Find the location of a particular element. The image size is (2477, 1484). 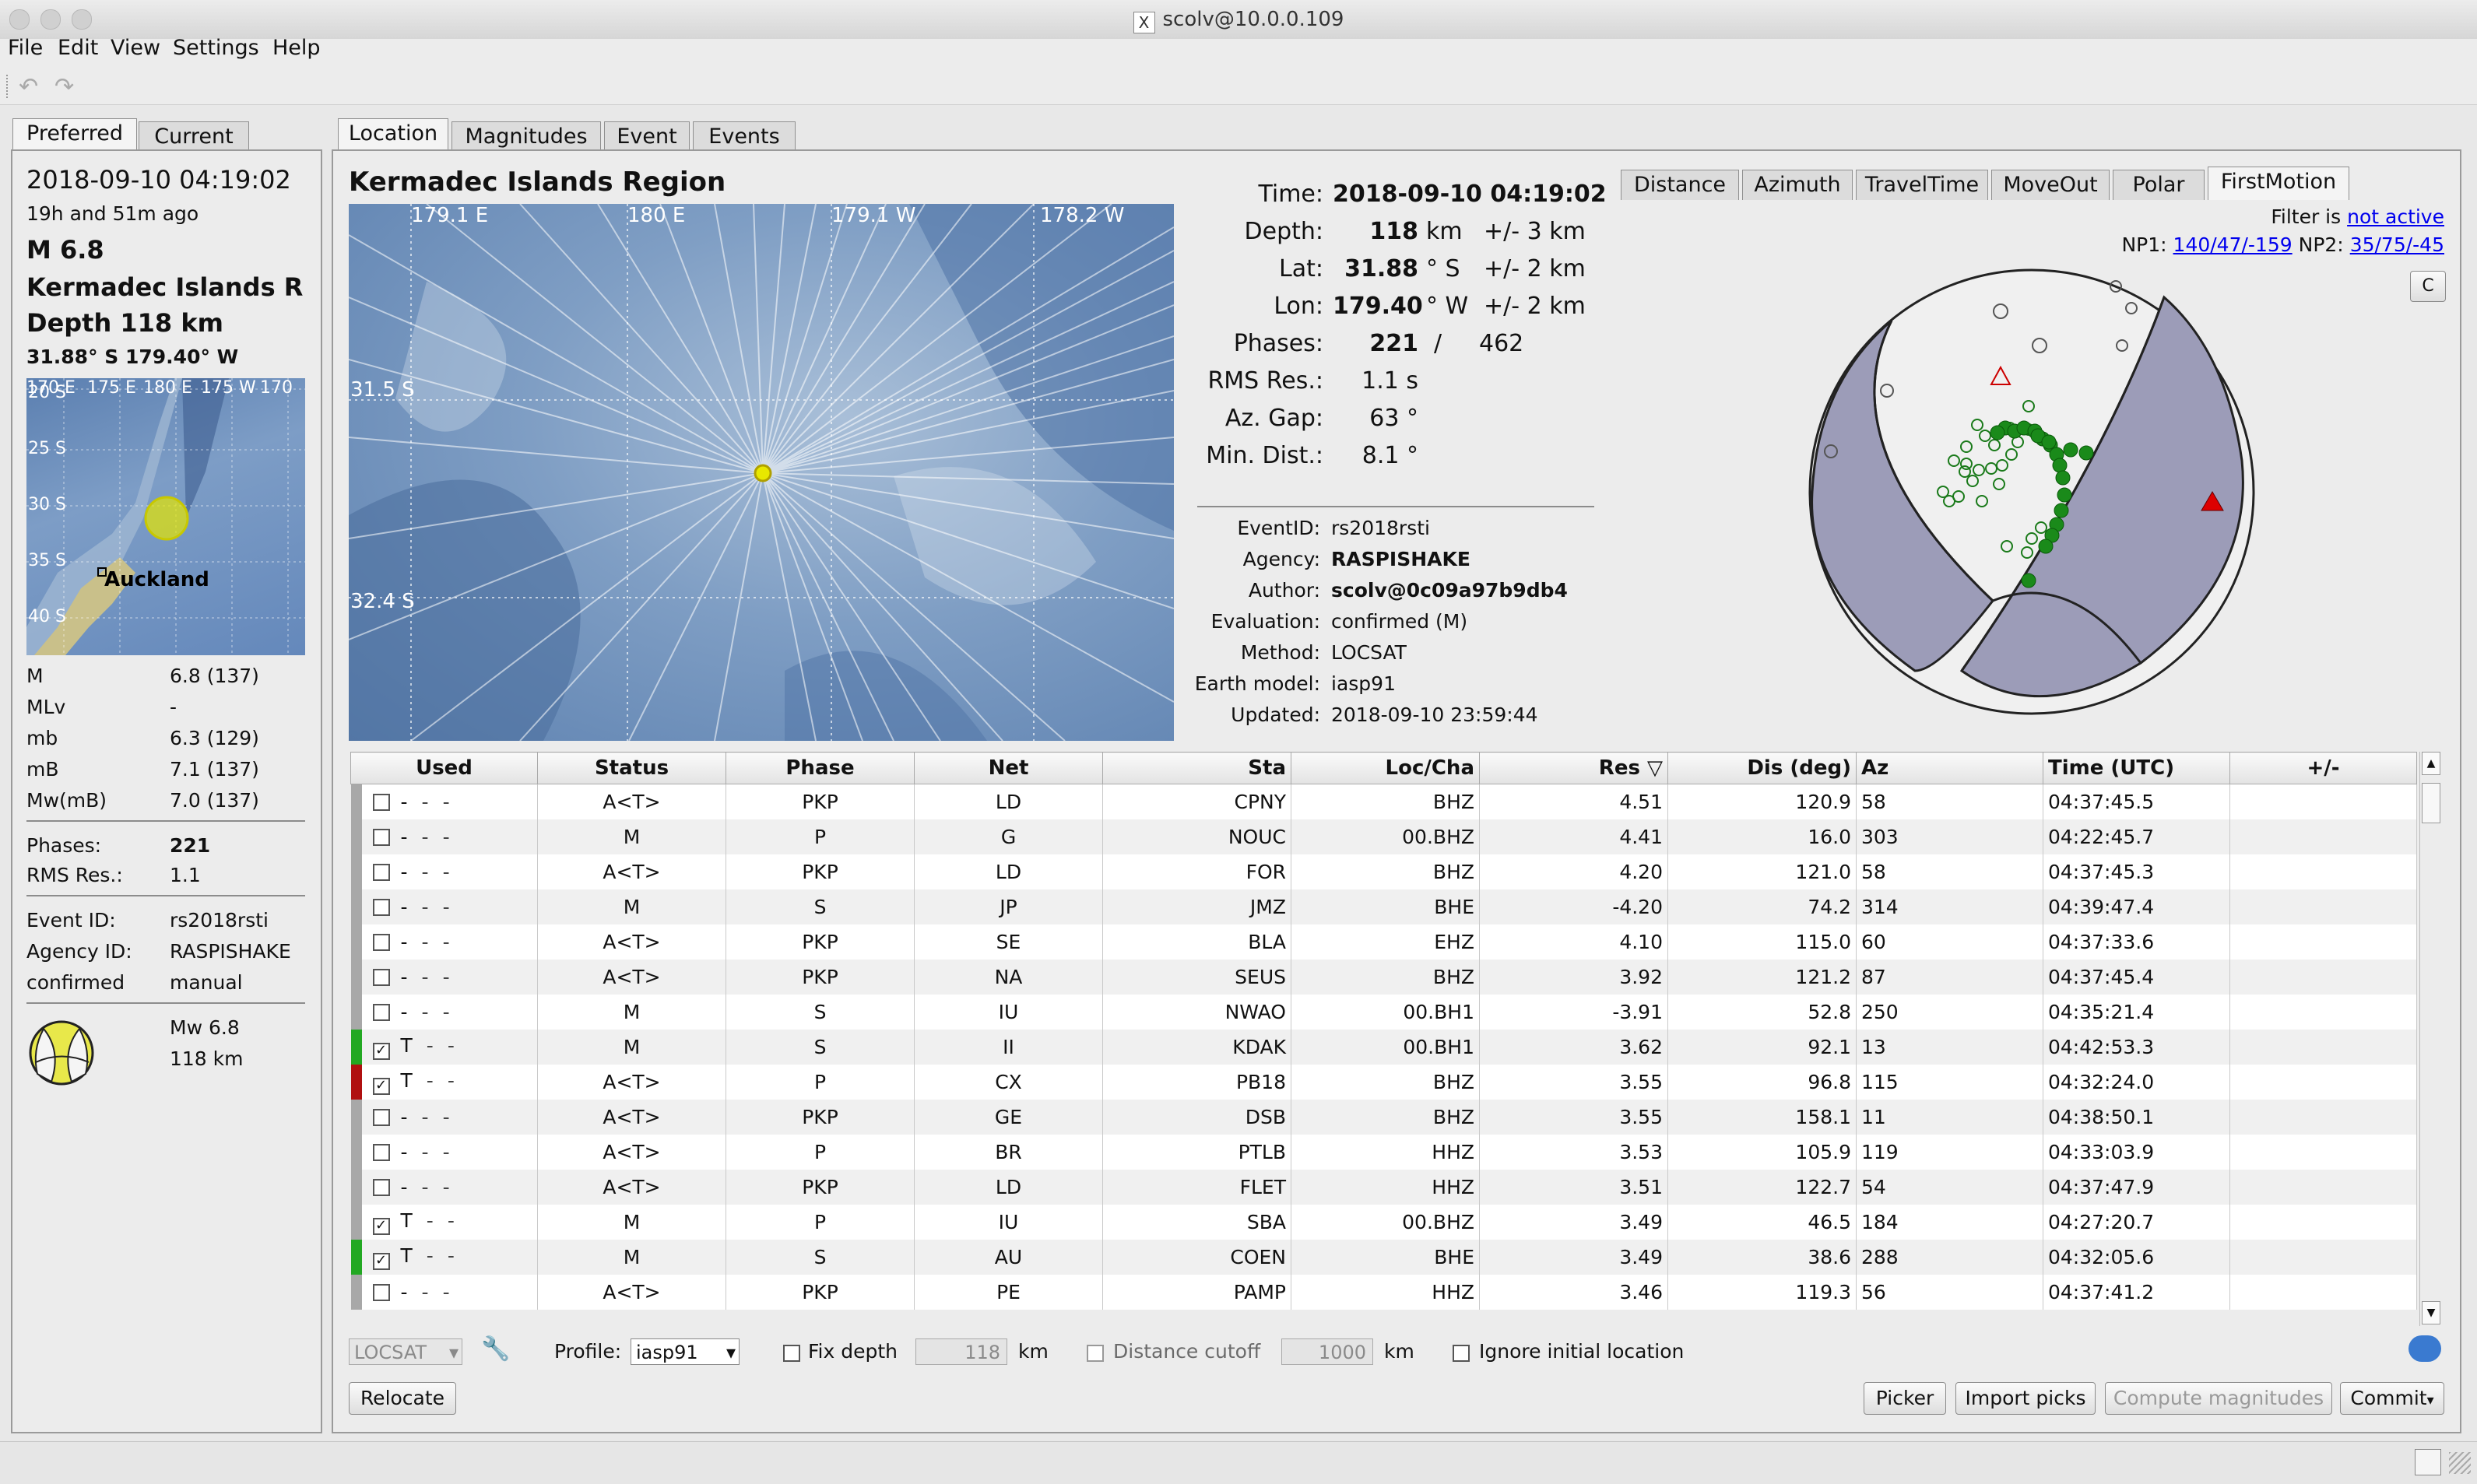

distance-cutoff-checkbox is located at coordinates (1095, 1353).